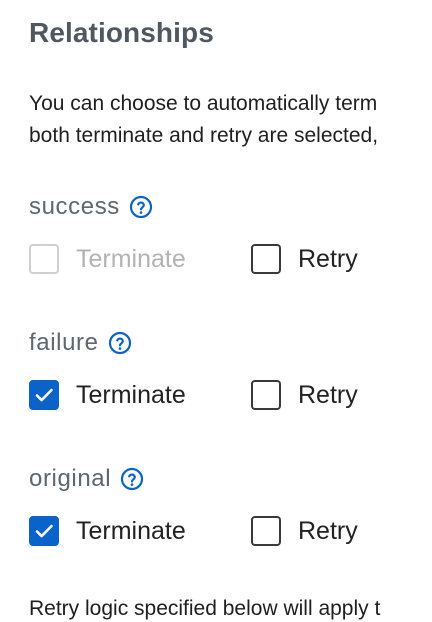 The image size is (432, 622). Describe the element at coordinates (203, 103) in the screenshot. I see `description-line-1: You can choose to automatically term` at that location.